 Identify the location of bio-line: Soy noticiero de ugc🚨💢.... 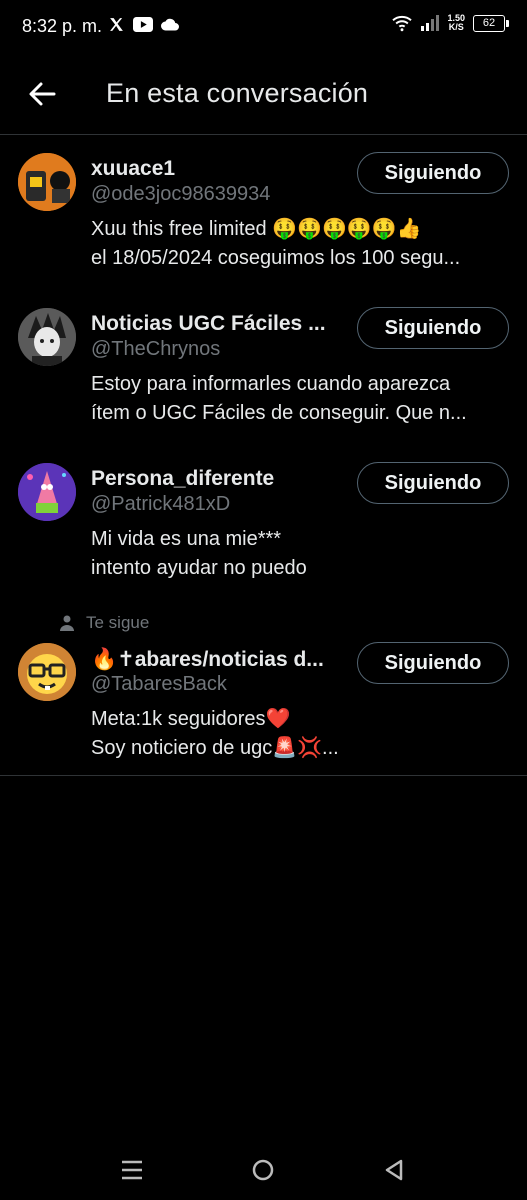
(215, 748).